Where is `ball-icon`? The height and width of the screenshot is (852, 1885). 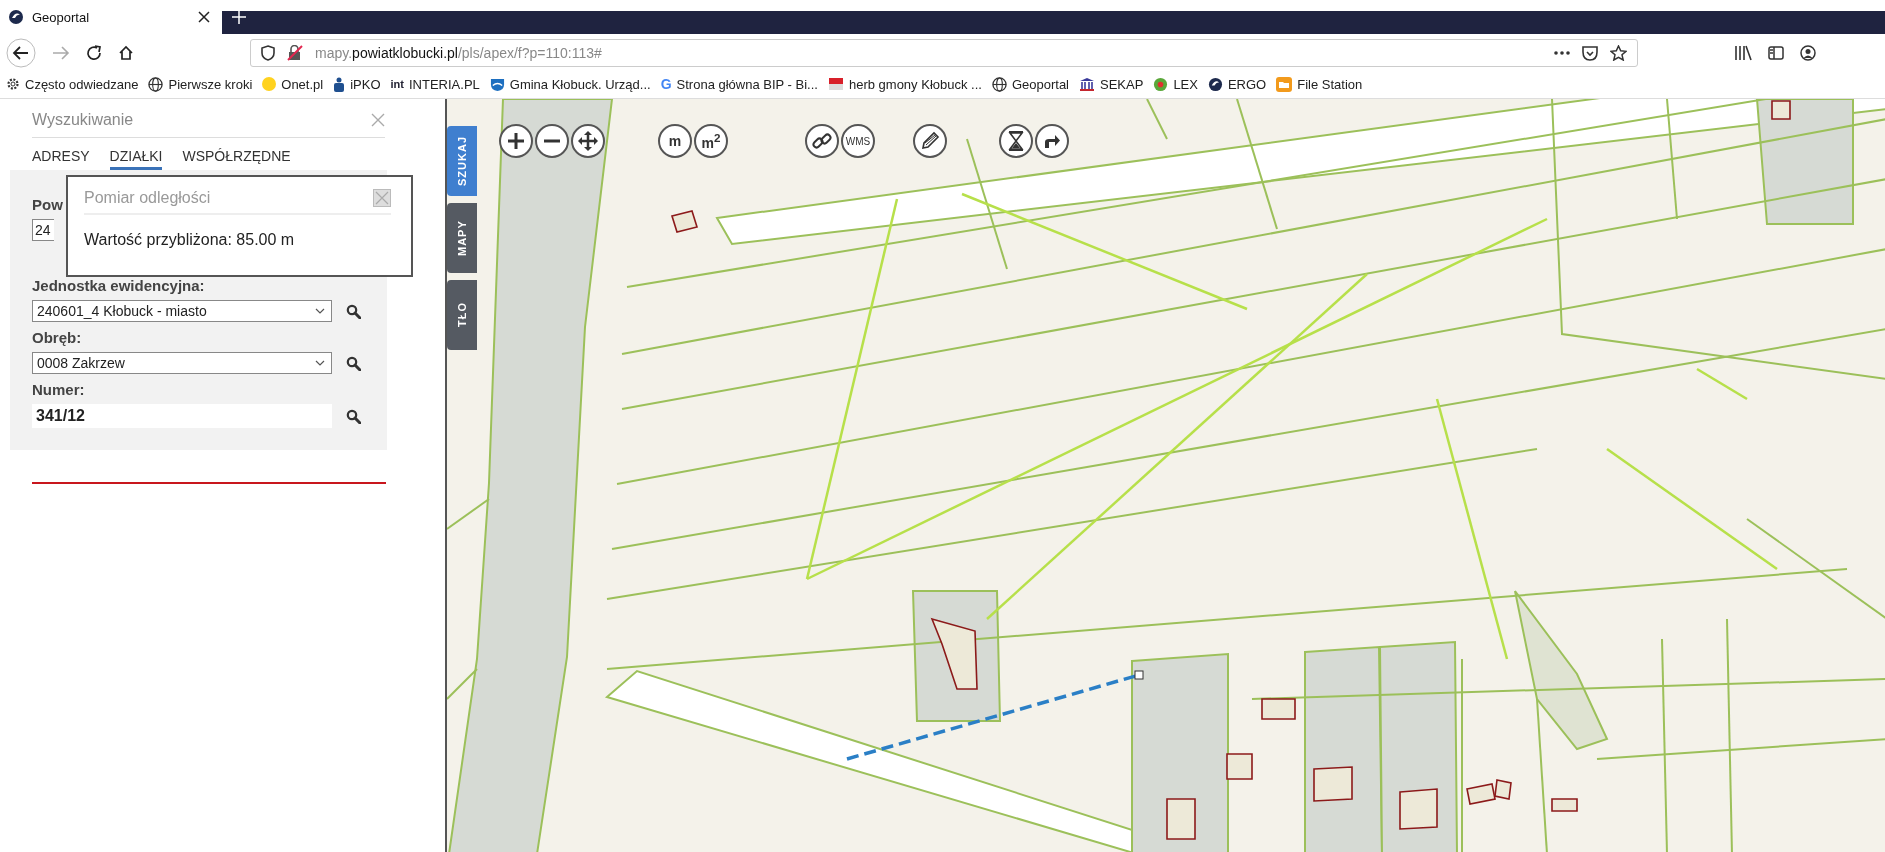 ball-icon is located at coordinates (1161, 84).